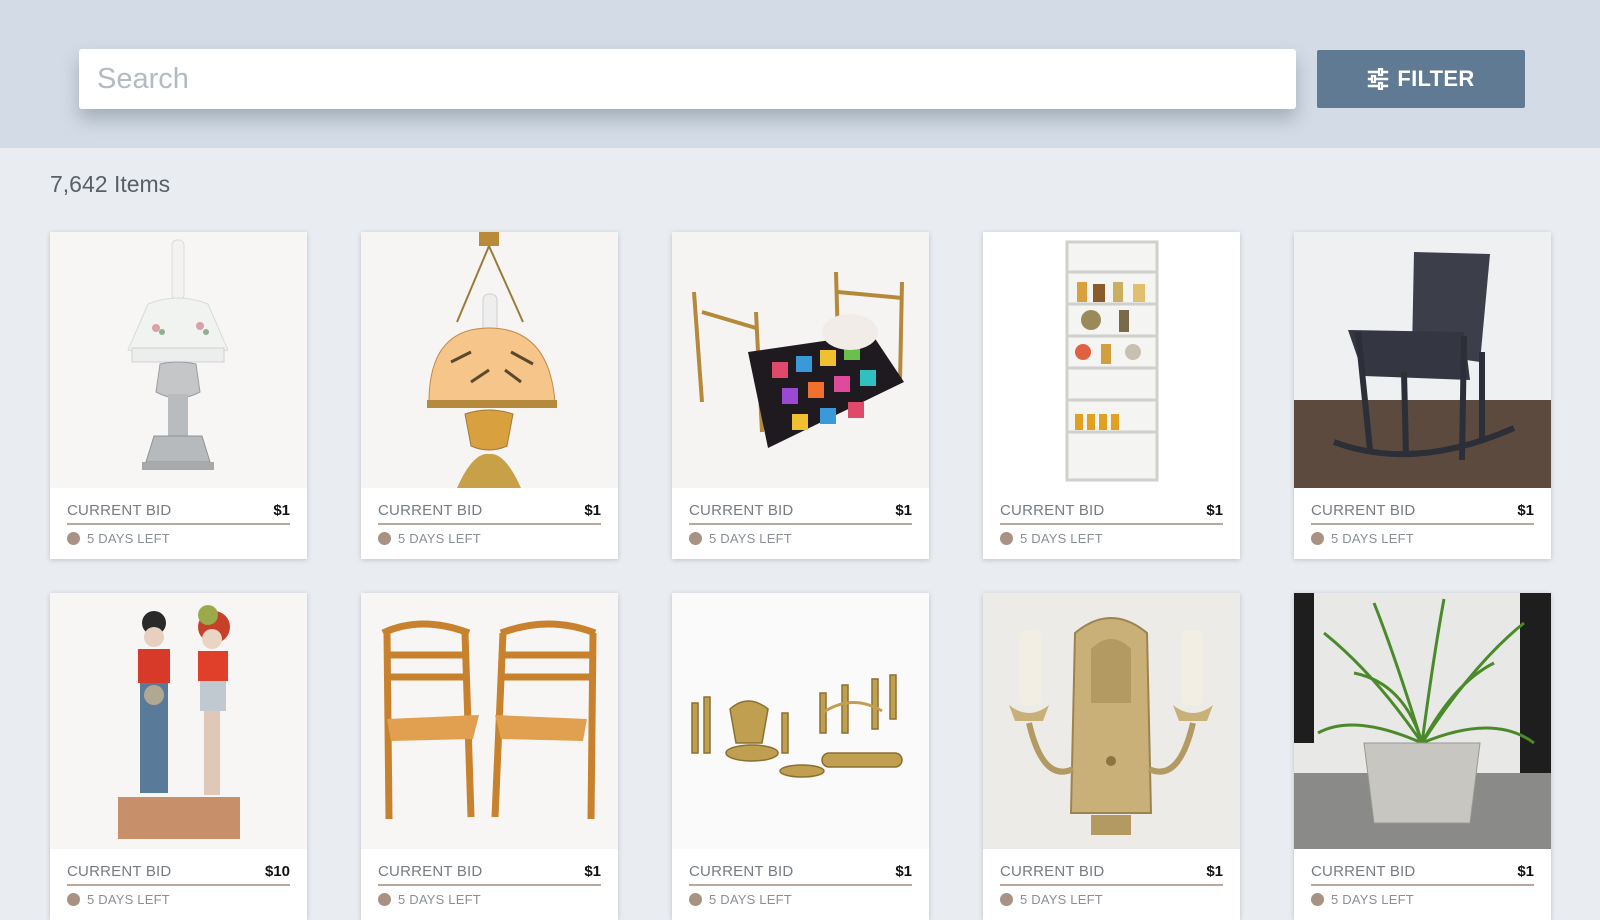 This screenshot has width=1600, height=920. What do you see at coordinates (687, 79) in the screenshot?
I see `search-input` at bounding box center [687, 79].